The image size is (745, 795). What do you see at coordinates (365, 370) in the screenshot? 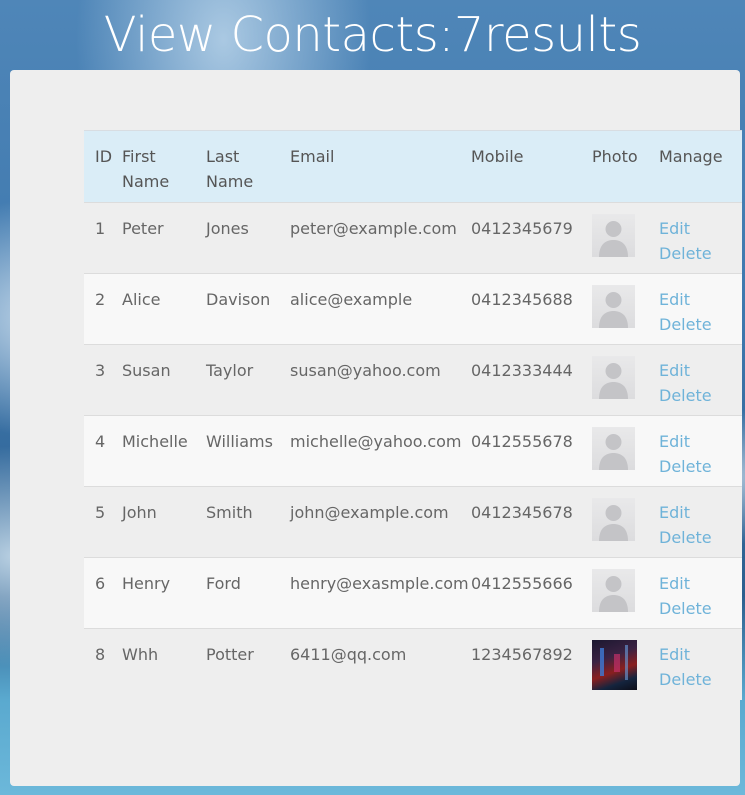
I see `cell-email: susan@yahoo.com` at bounding box center [365, 370].